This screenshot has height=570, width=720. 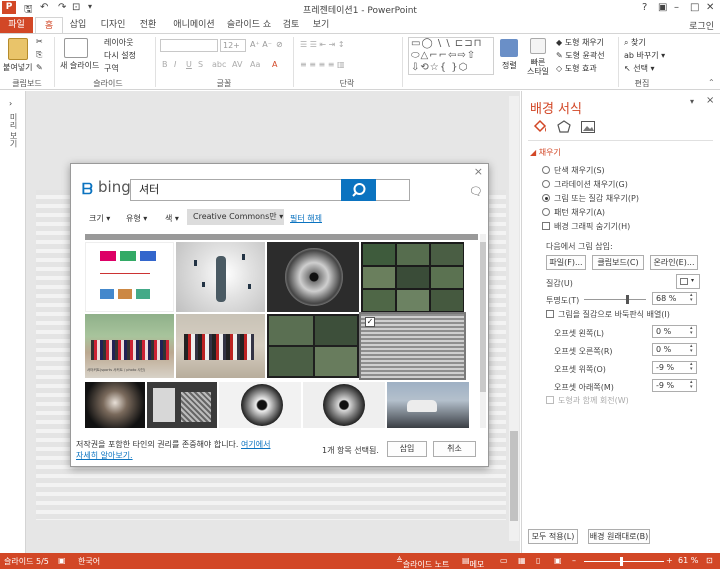 I want to click on apply-to-all-button: 모두 적용(L), so click(x=553, y=536).